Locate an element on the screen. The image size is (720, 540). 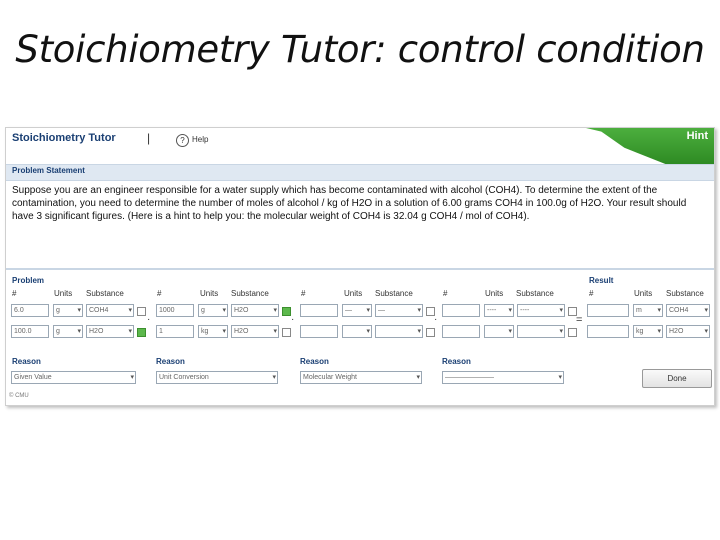
divider is located at coordinates (360, 269).